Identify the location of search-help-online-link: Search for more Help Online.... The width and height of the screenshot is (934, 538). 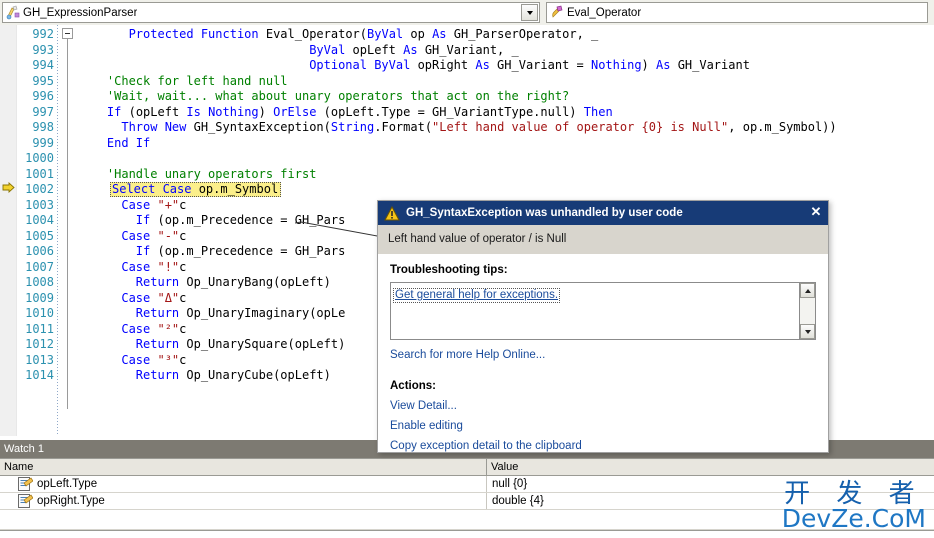
(603, 355).